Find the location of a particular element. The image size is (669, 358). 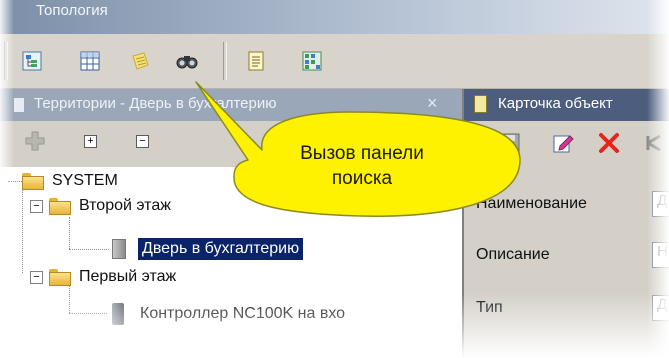

notes-icon is located at coordinates (140, 61).